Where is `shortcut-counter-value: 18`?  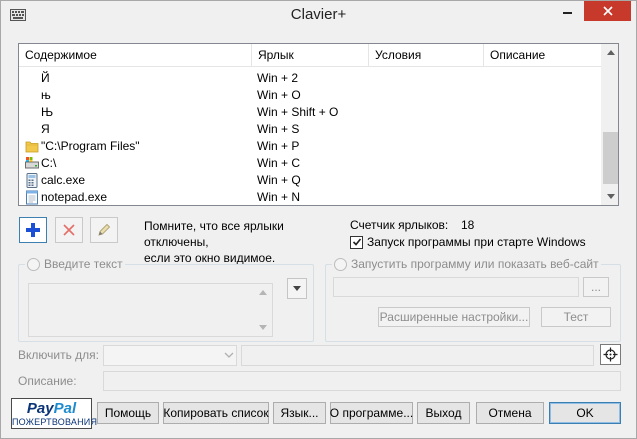 shortcut-counter-value: 18 is located at coordinates (468, 225).